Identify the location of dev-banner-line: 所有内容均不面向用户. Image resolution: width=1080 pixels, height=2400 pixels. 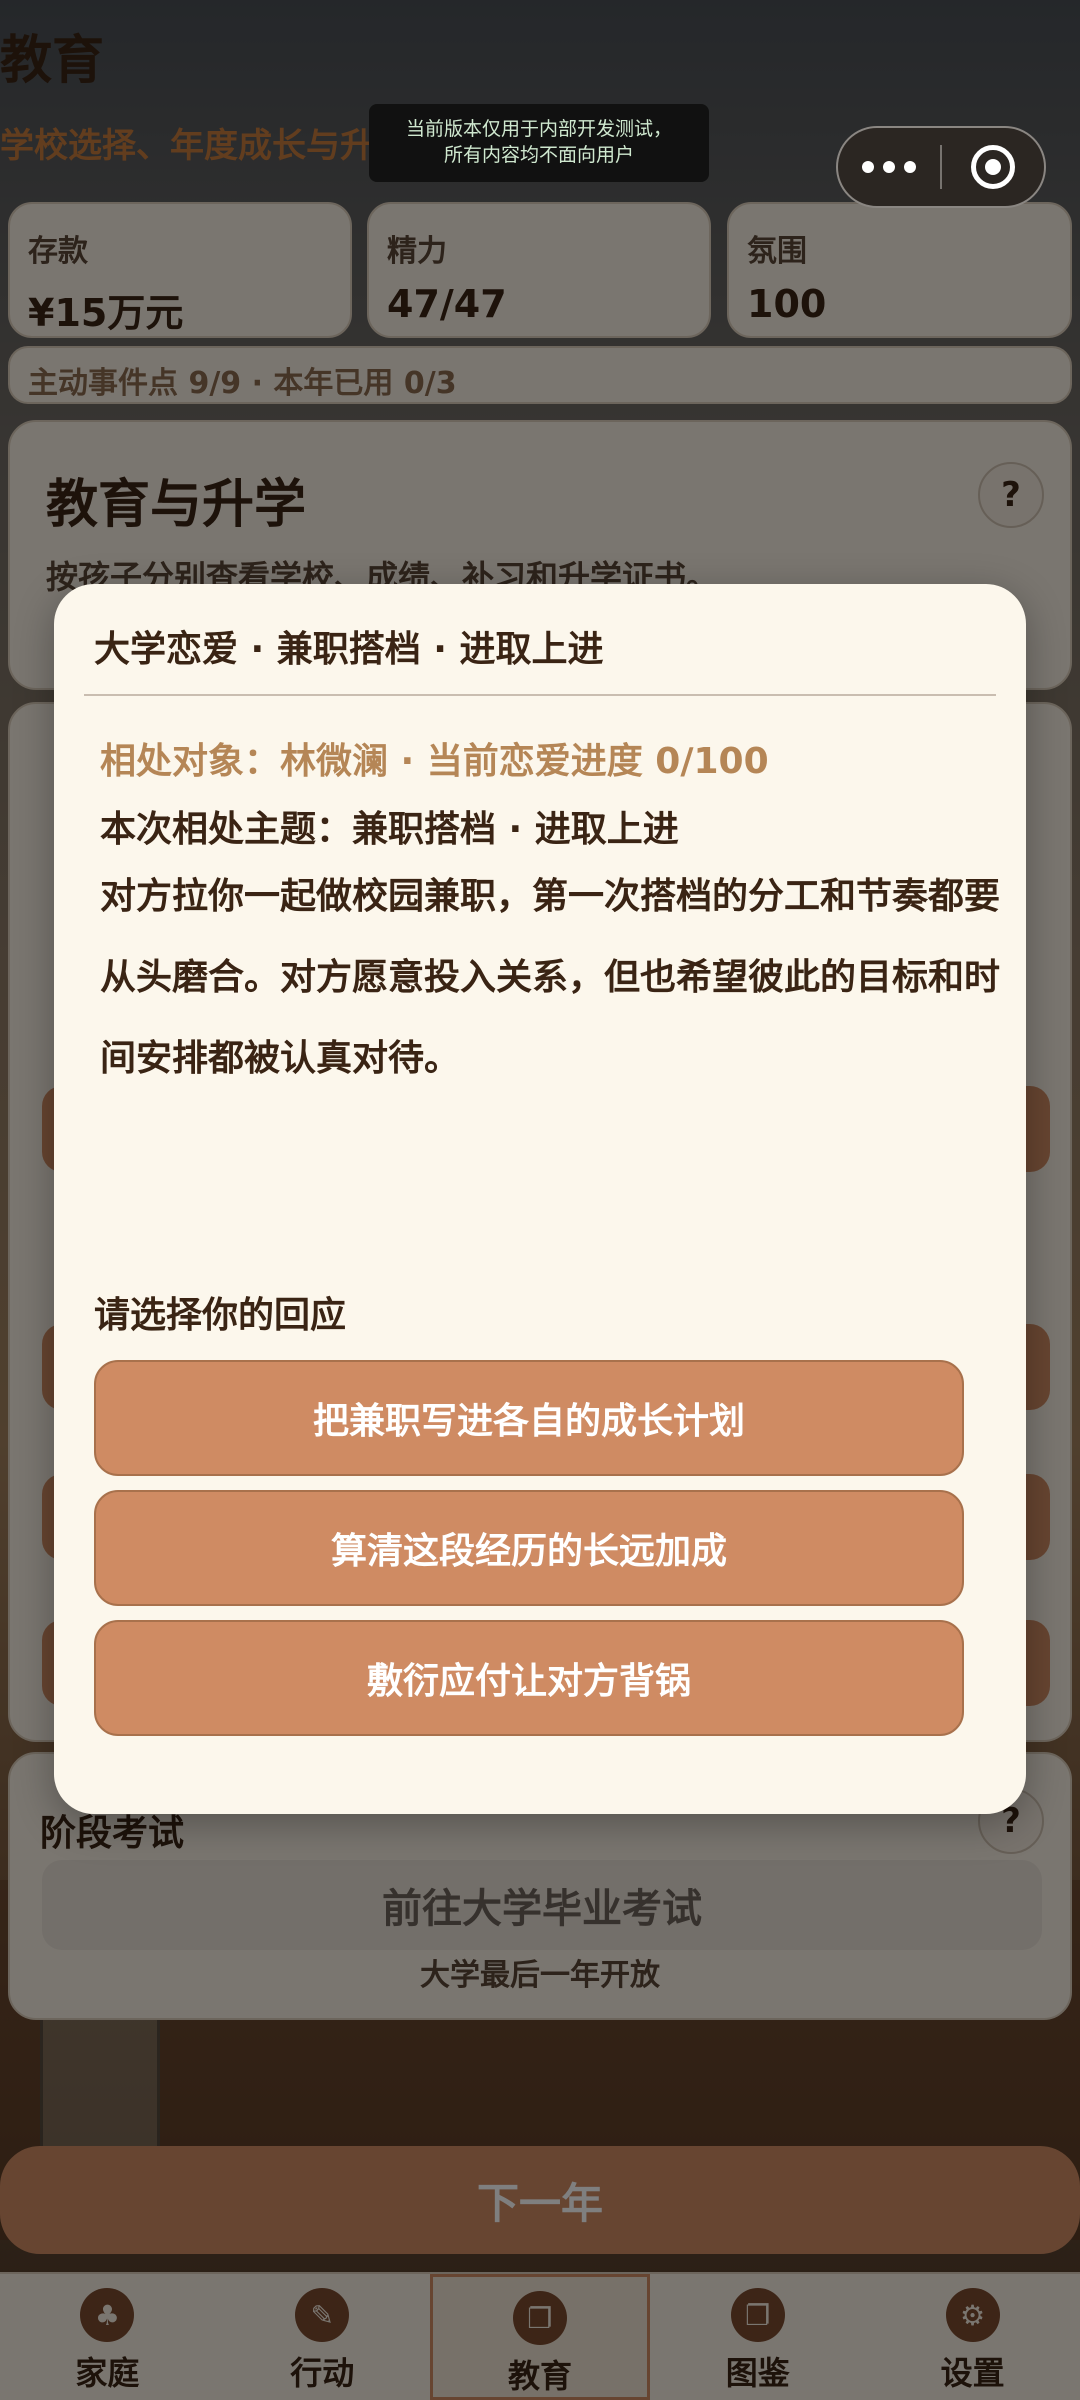
(538, 155).